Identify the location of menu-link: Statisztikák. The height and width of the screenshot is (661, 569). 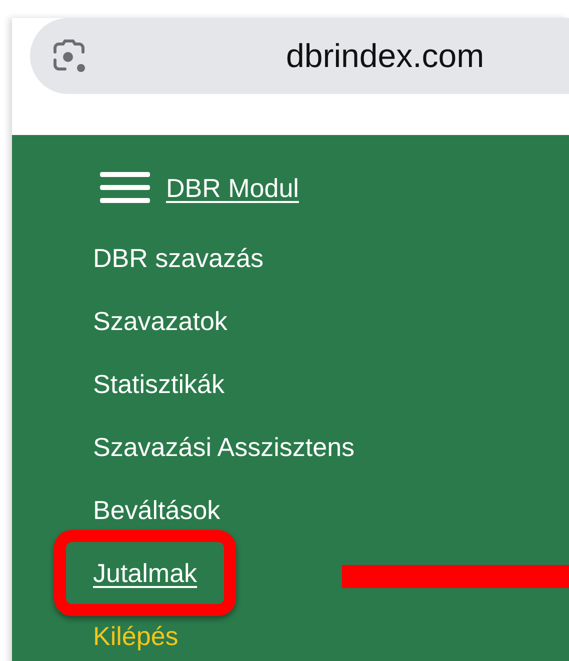
(158, 384).